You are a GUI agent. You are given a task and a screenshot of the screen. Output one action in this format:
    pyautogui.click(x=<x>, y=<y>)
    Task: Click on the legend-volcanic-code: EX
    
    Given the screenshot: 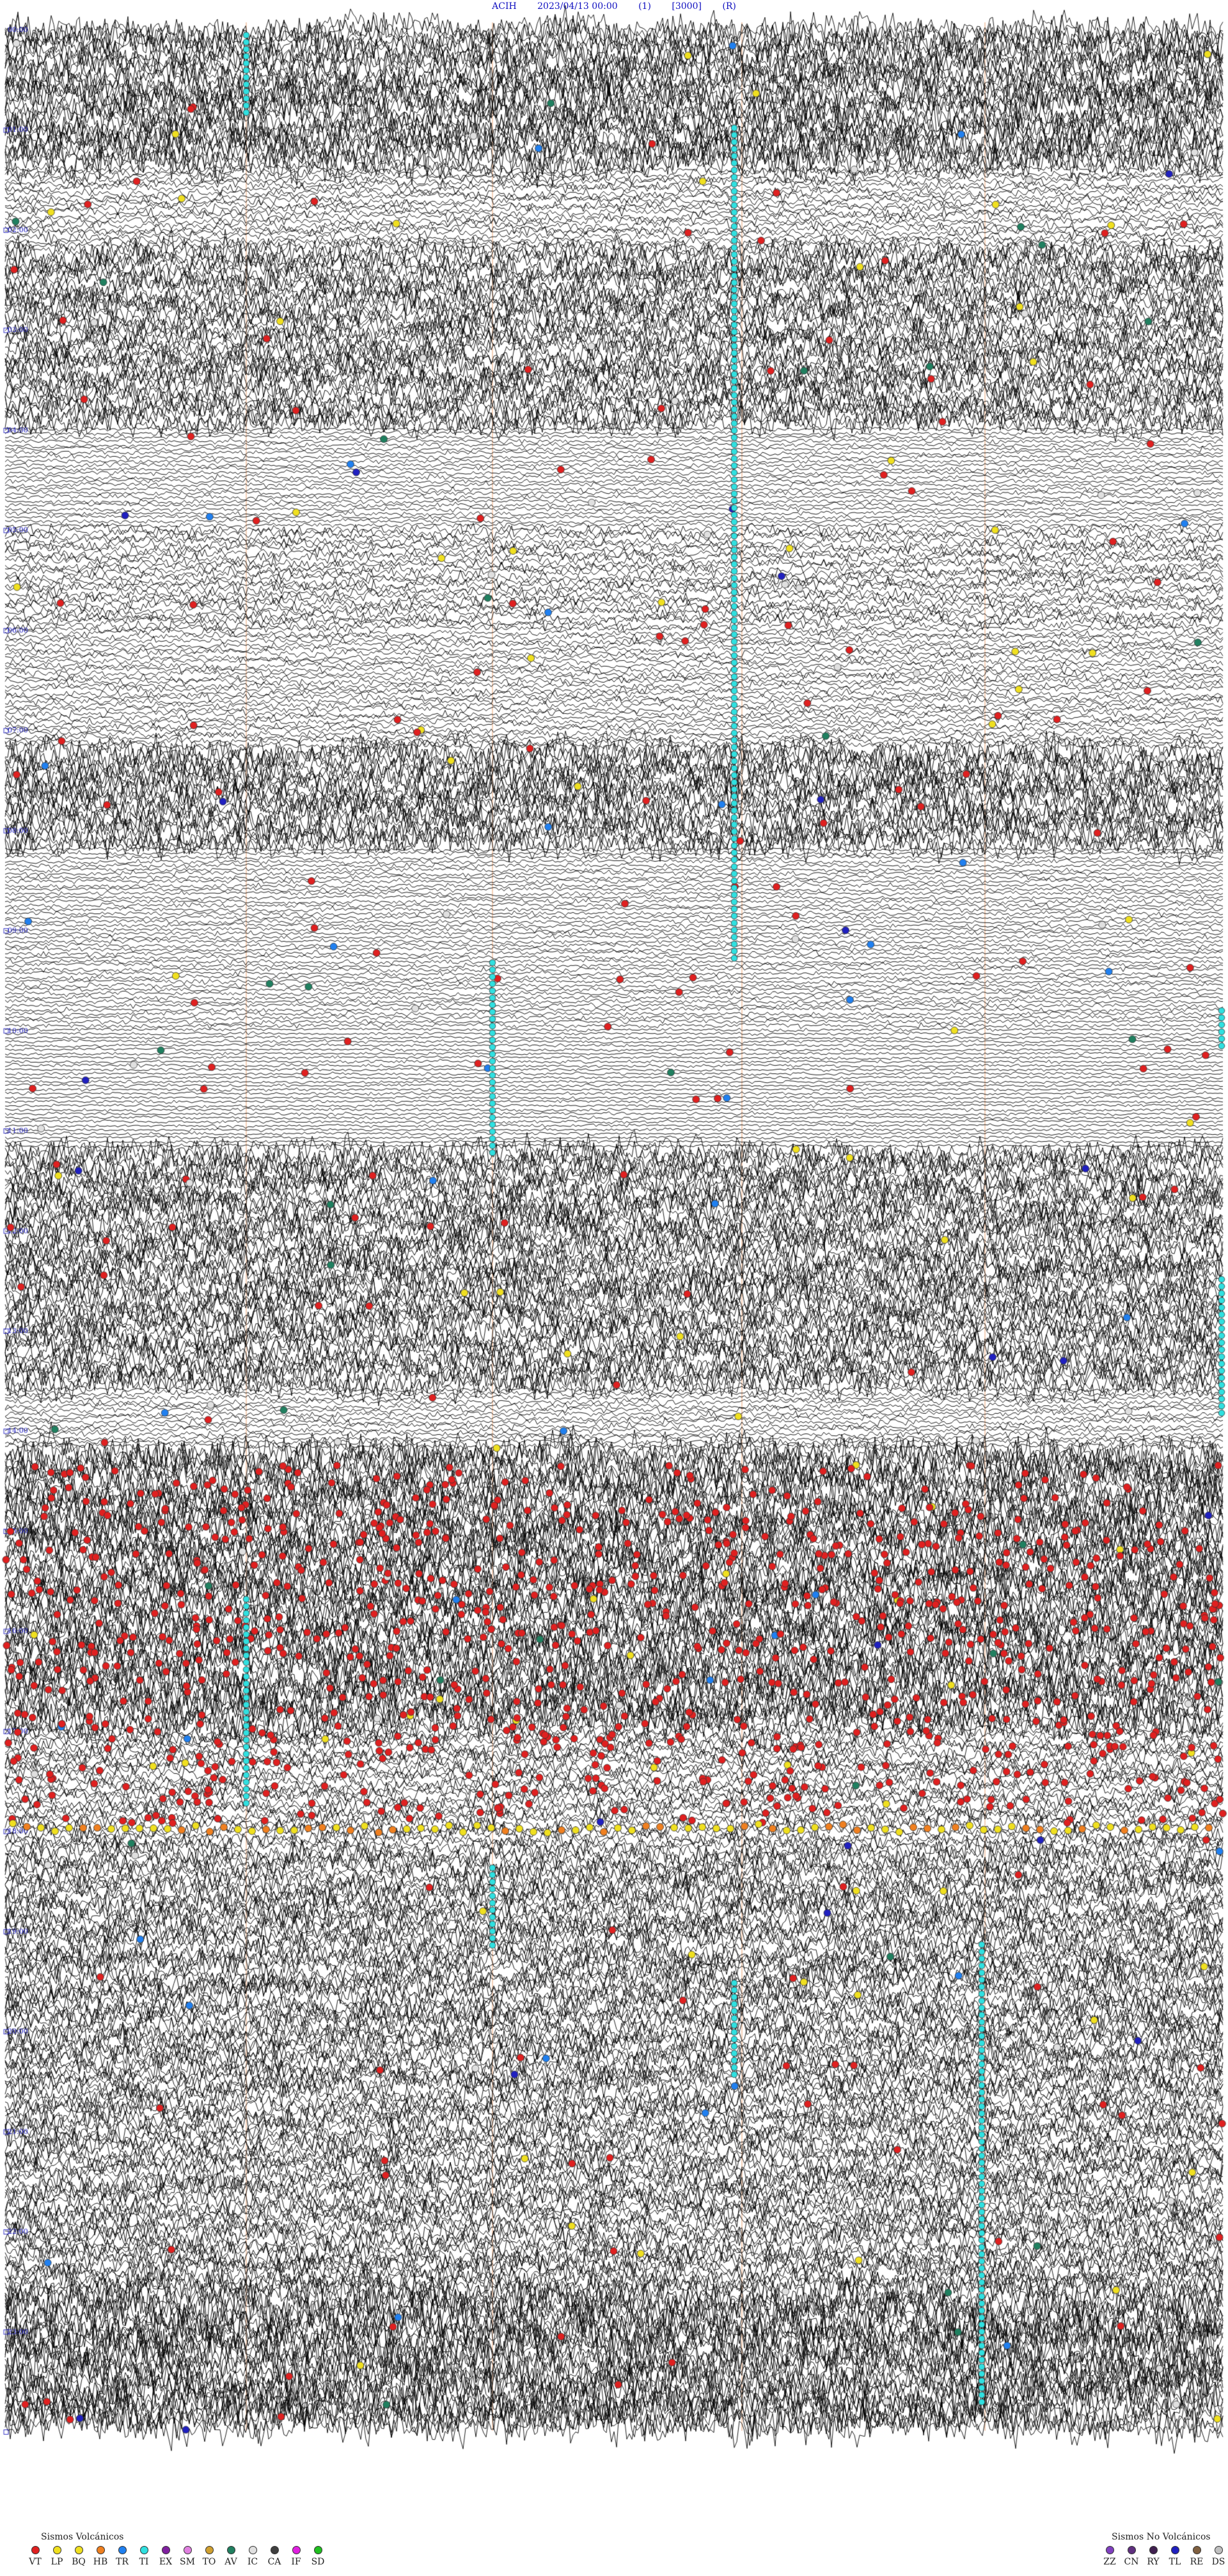 What is the action you would take?
    pyautogui.click(x=166, y=2562)
    